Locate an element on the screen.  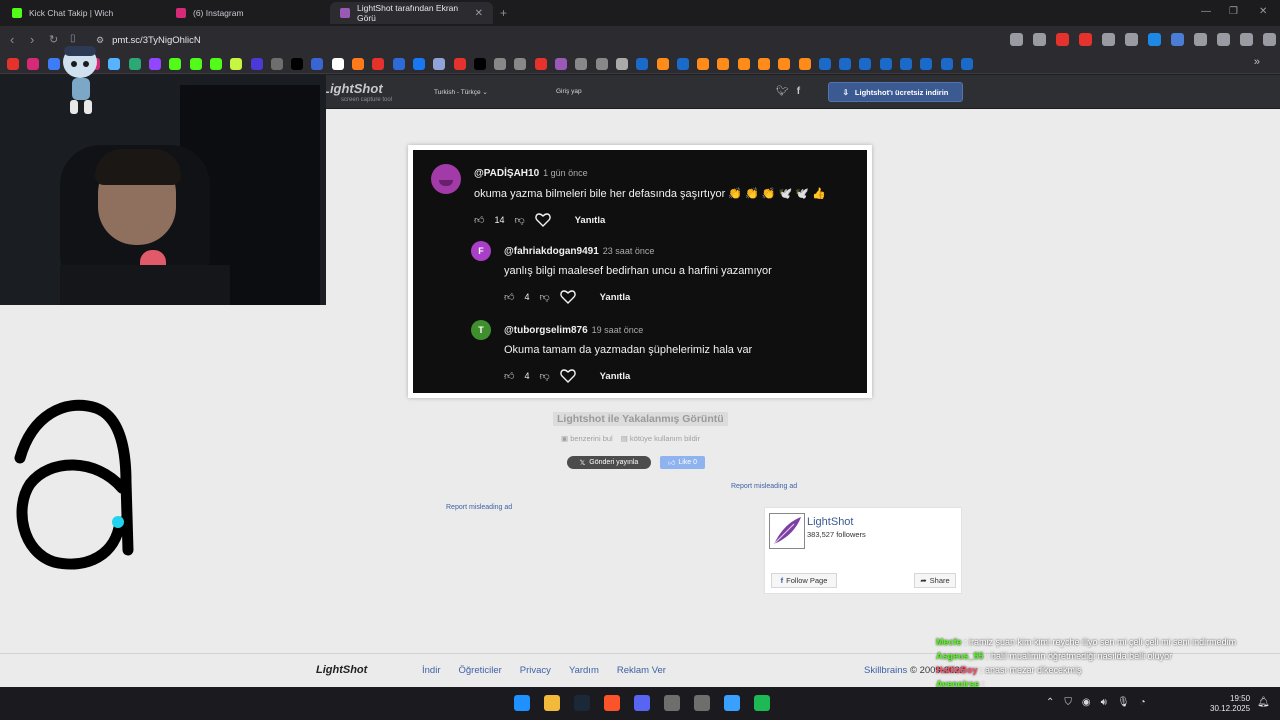
follow-page-button: f Follow Page is located at coordinates (804, 580).